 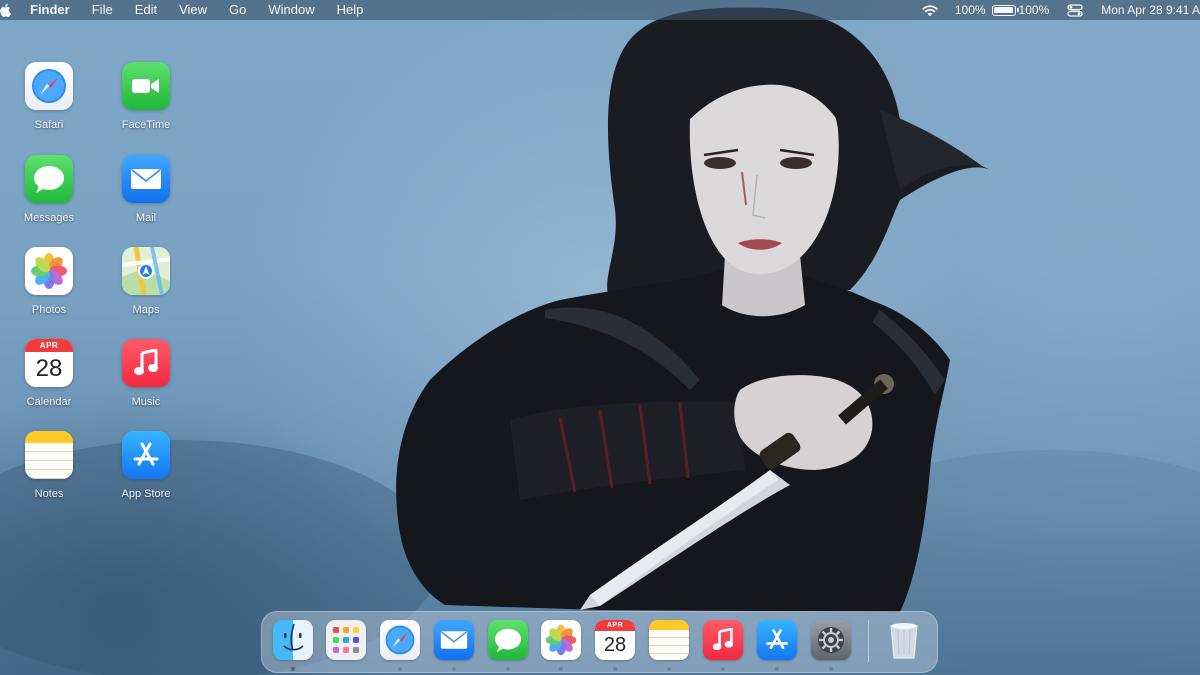 I want to click on dock-item-safari, so click(x=401, y=645).